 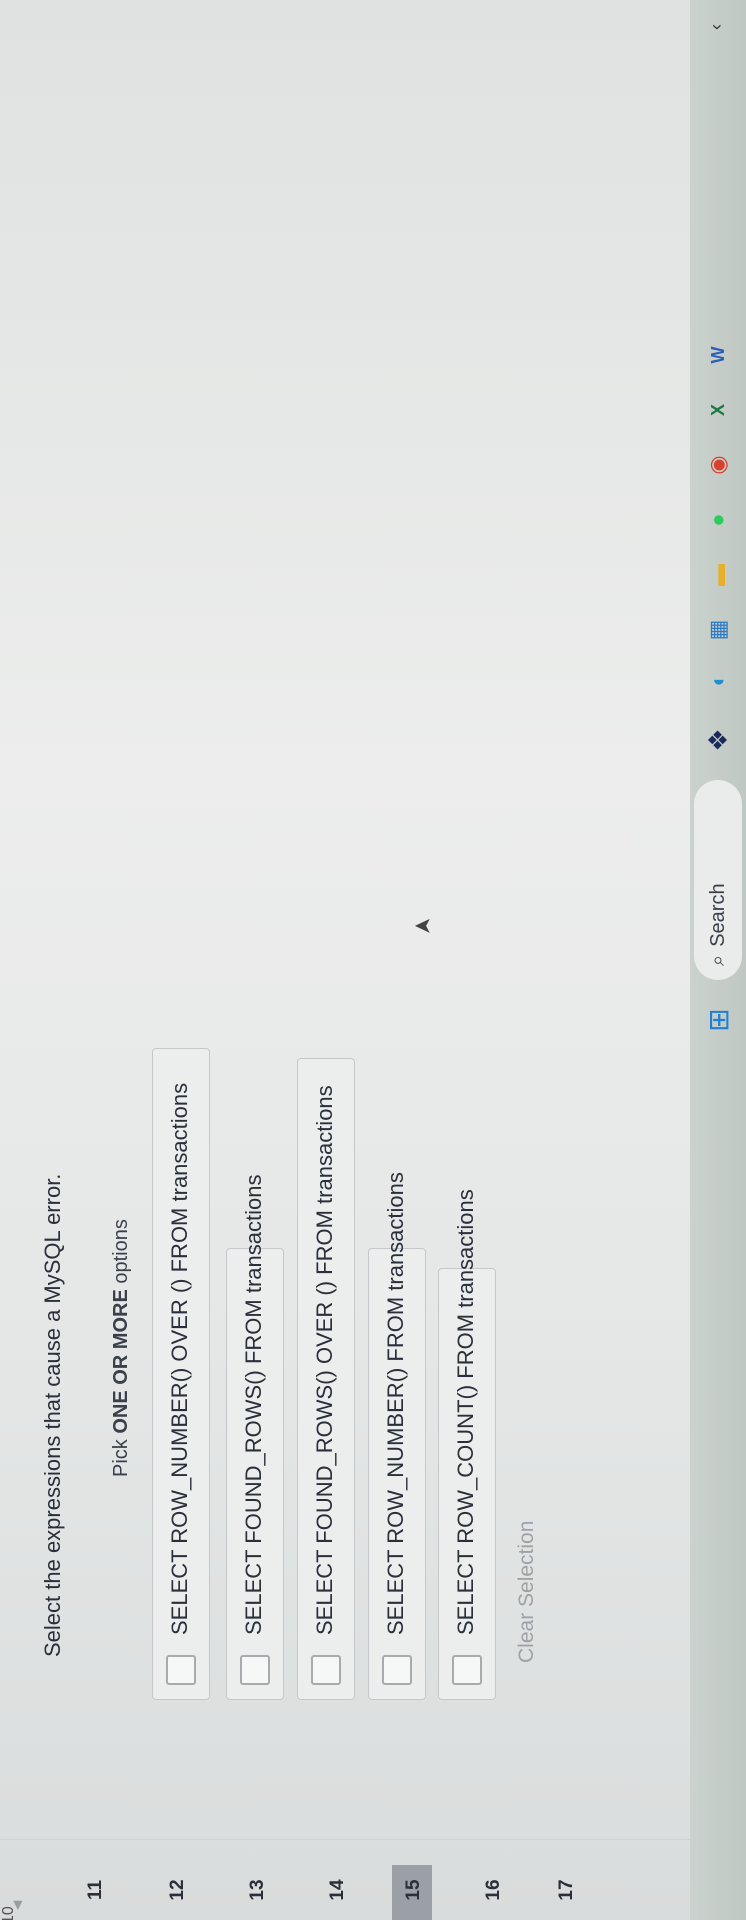 What do you see at coordinates (465, 1412) in the screenshot?
I see `option-label: SELECT ROW_COUNT() FROM transactions` at bounding box center [465, 1412].